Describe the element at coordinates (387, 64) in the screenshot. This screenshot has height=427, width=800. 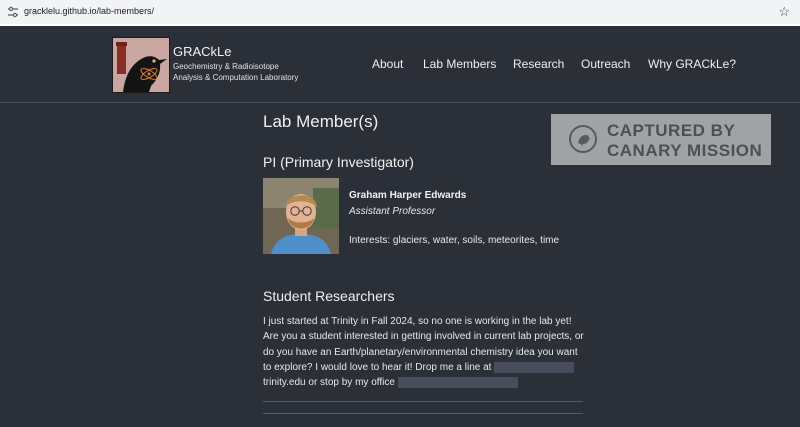
I see `nav-about: About` at that location.